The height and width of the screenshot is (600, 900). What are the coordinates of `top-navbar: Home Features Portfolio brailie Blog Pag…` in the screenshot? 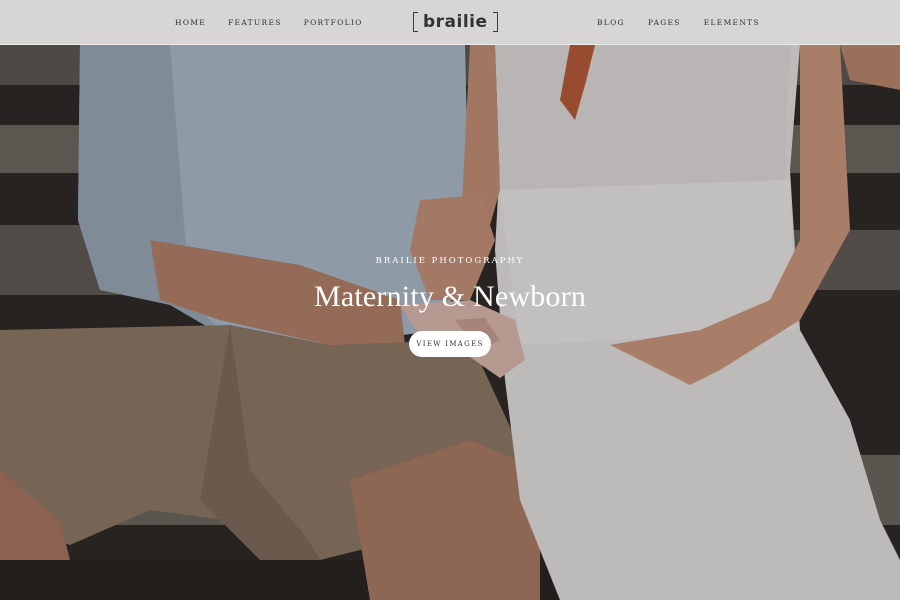 It's located at (450, 22).